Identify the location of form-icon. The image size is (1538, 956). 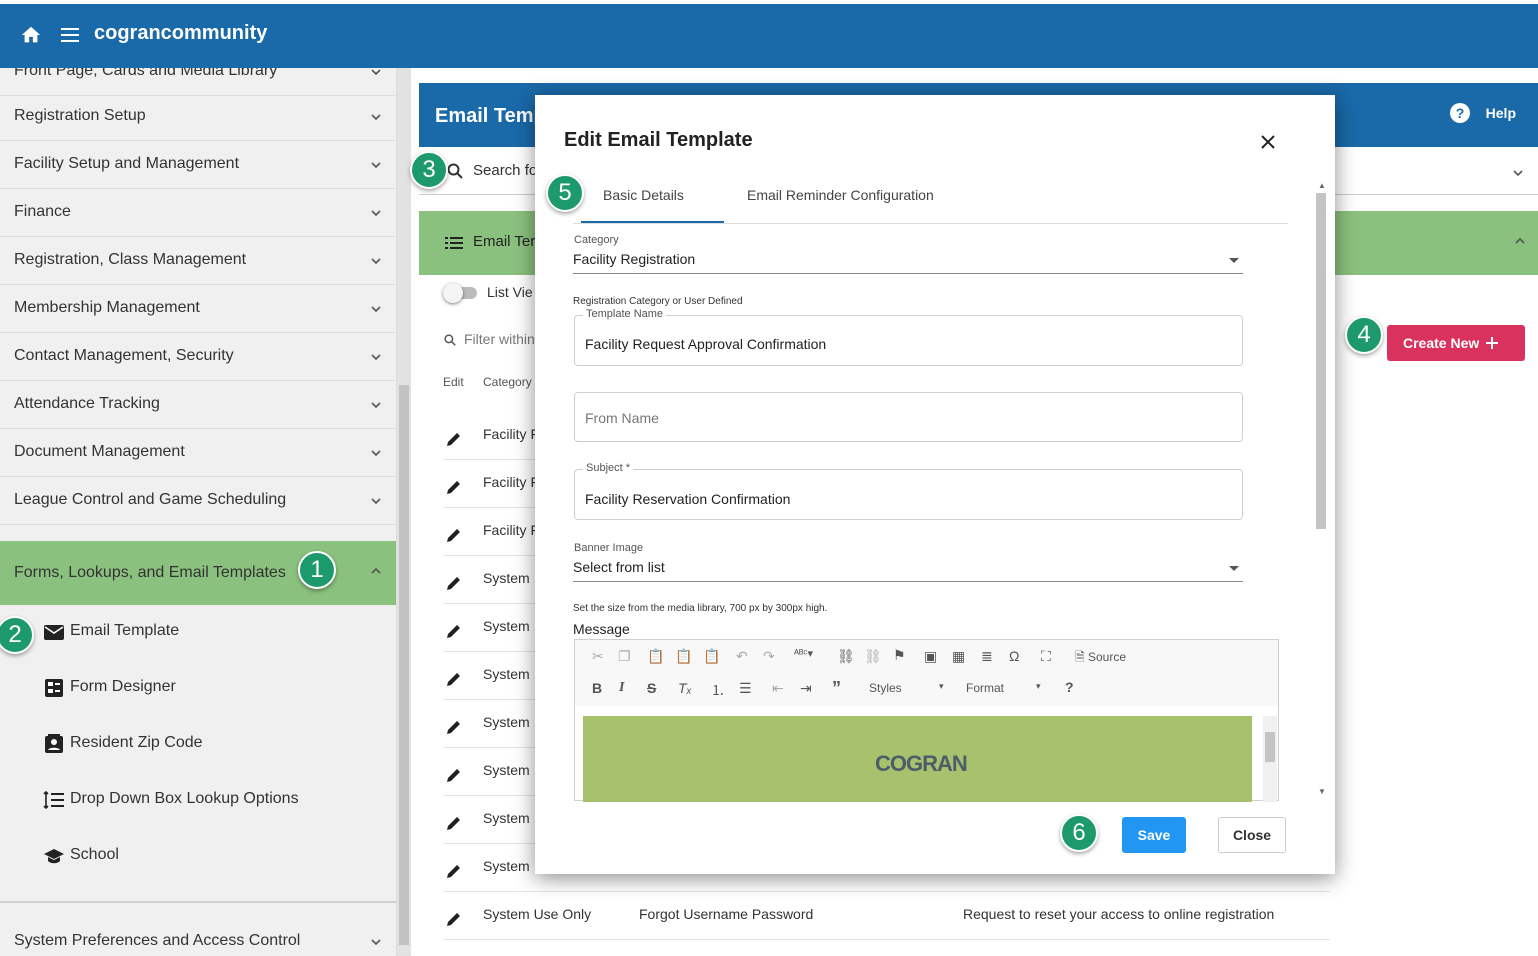
(54, 688).